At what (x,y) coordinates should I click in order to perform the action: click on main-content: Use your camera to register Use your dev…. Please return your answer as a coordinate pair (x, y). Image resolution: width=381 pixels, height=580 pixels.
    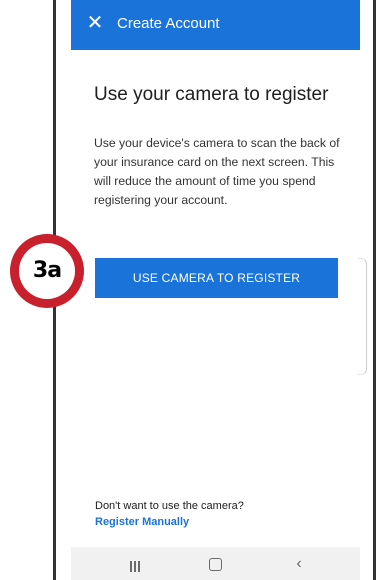
    Looking at the image, I should click on (222, 147).